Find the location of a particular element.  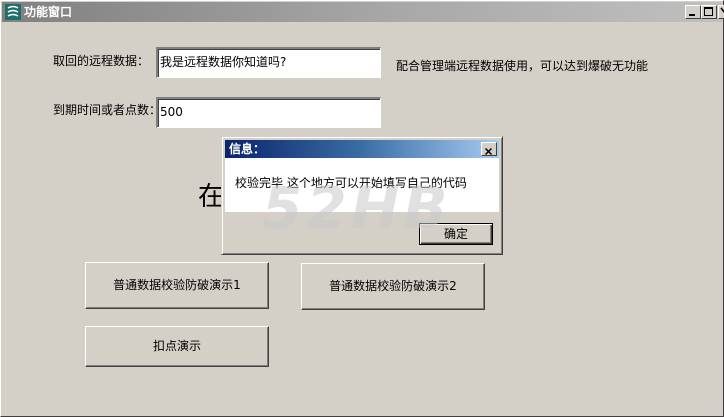

ok-button: 确定 is located at coordinates (456, 234).